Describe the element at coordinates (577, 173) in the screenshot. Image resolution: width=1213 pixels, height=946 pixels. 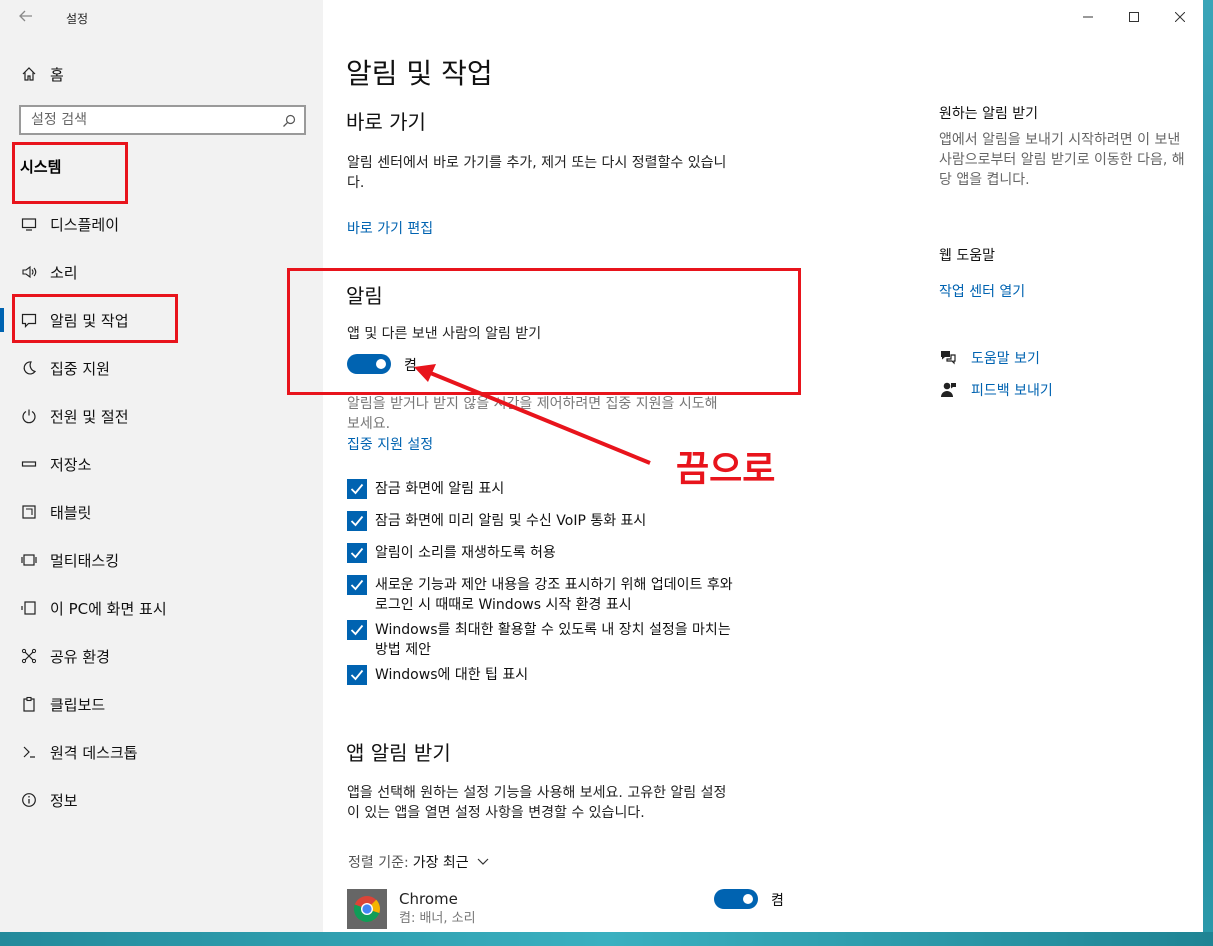
I see `shortcuts-description: 알림 센터에서 바로 가기를 추가, 제거 또는 다시 정렬할수 있습니 다.` at that location.